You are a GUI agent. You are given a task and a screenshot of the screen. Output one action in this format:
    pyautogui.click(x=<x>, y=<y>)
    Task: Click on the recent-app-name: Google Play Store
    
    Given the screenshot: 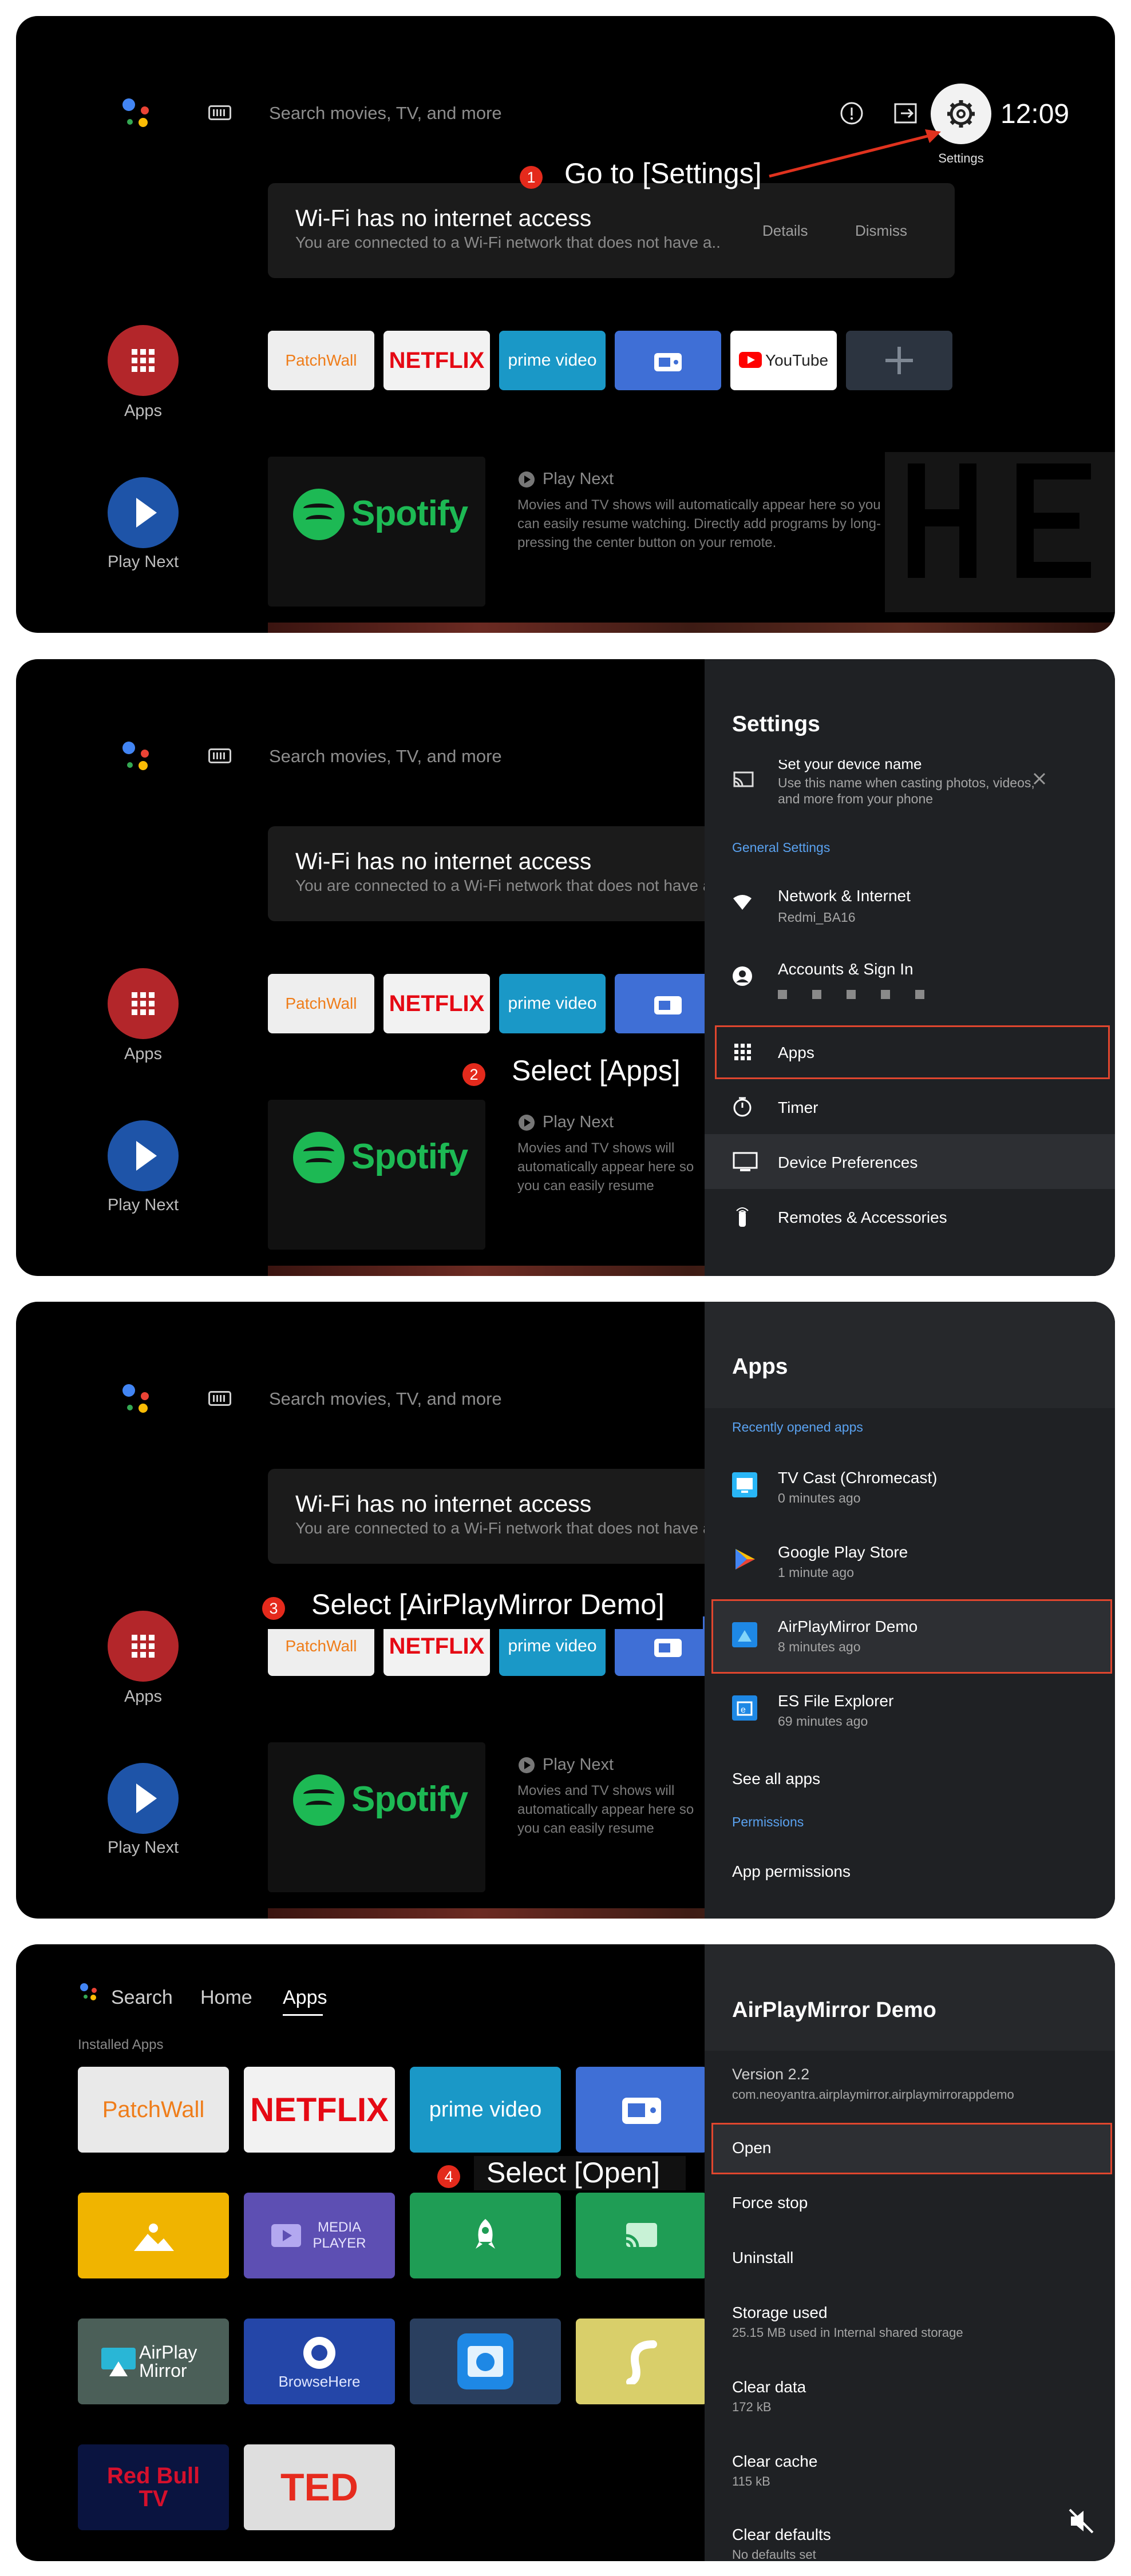 What is the action you would take?
    pyautogui.click(x=843, y=1552)
    